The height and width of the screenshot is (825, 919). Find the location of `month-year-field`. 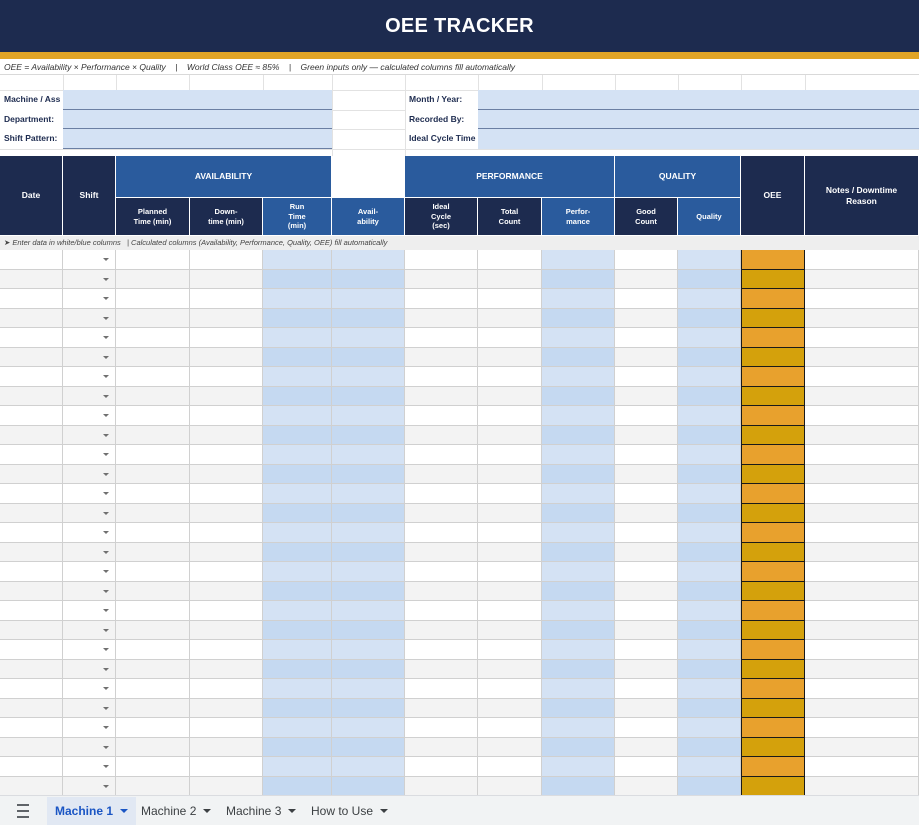

month-year-field is located at coordinates (698, 100).